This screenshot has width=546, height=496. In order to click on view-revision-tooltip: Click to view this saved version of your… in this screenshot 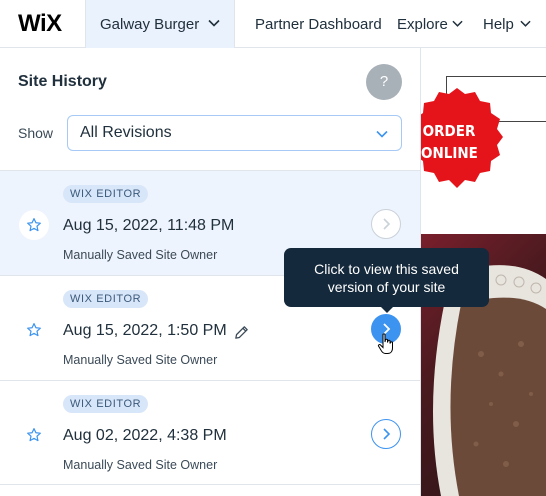, I will do `click(386, 277)`.